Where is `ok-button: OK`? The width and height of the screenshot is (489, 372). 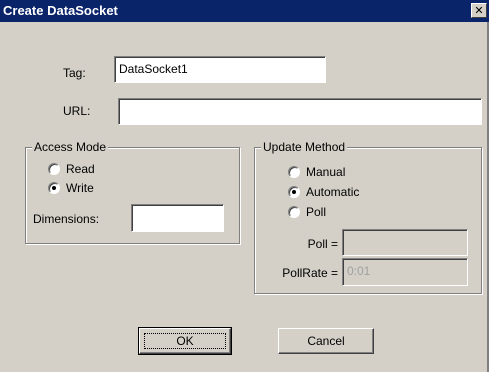 ok-button: OK is located at coordinates (185, 341).